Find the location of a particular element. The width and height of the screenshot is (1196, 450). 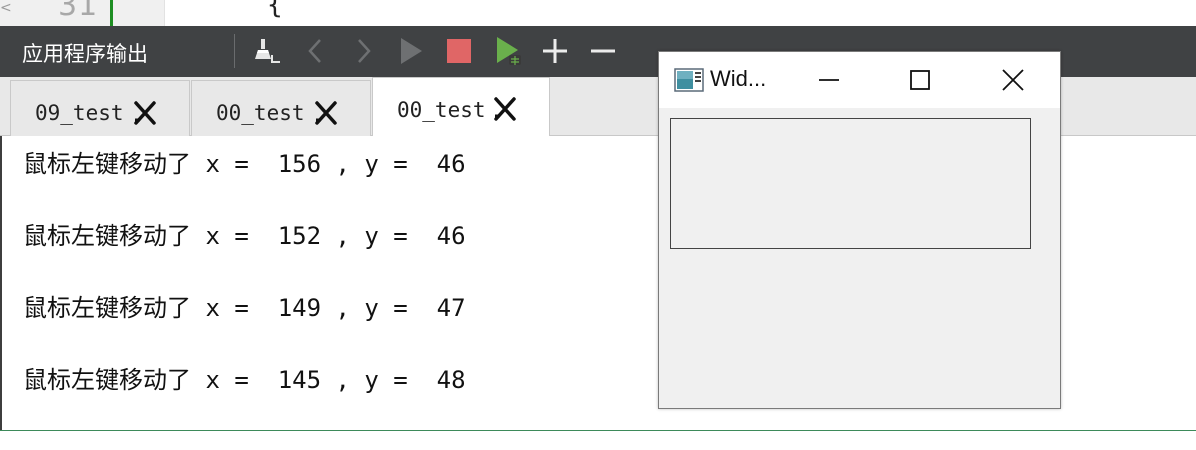

stop-icon is located at coordinates (459, 51).